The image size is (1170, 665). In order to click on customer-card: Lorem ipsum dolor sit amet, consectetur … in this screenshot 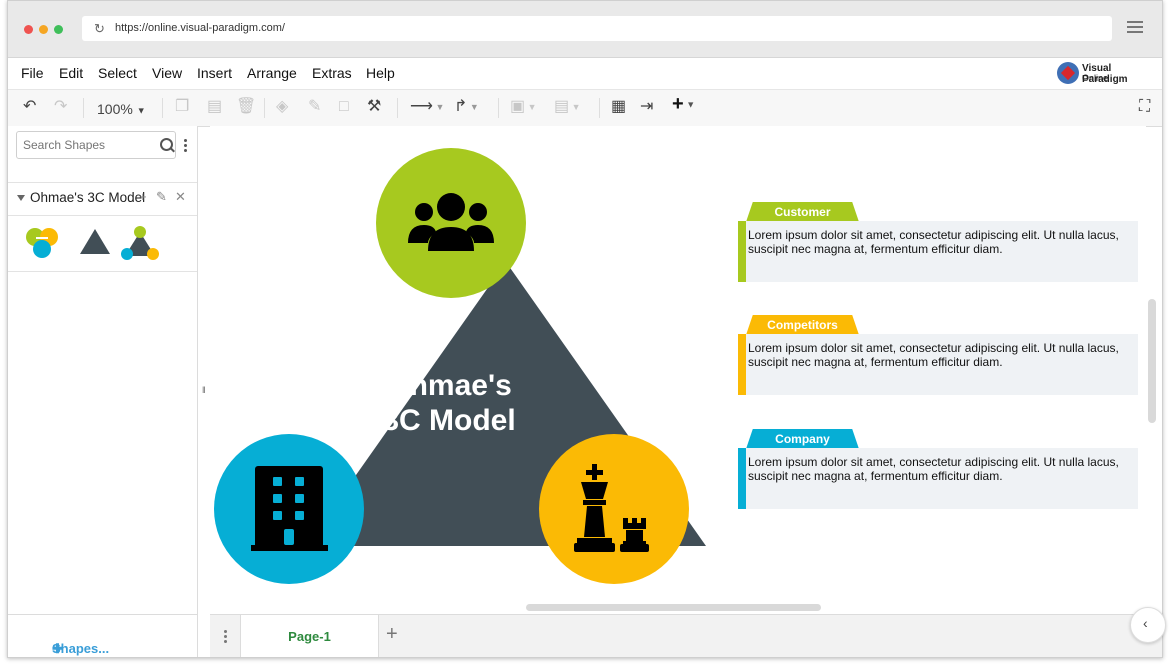, I will do `click(938, 251)`.